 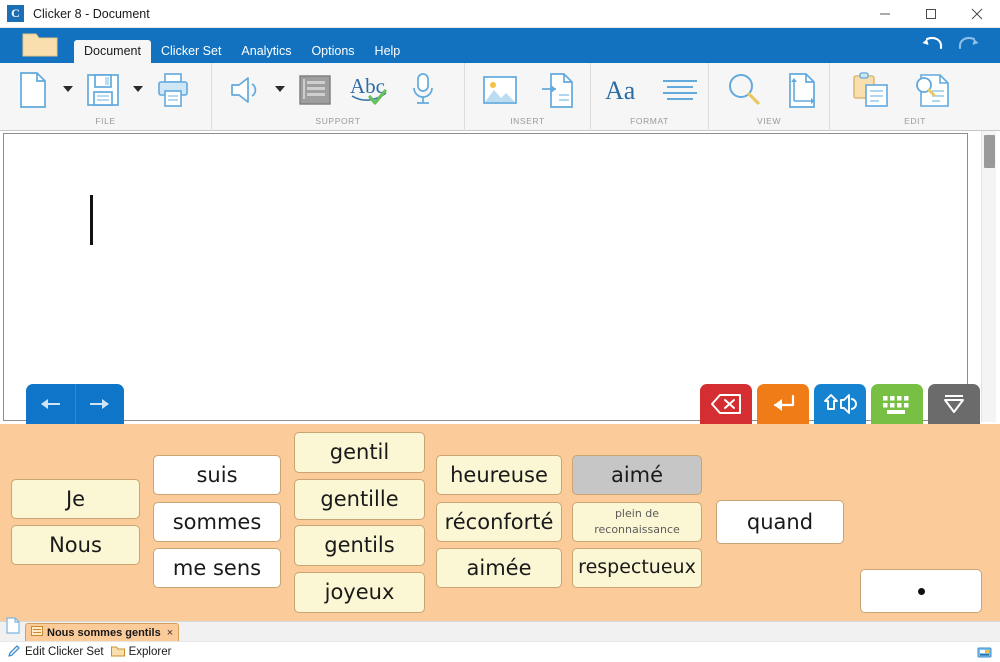 What do you see at coordinates (500, 651) in the screenshot?
I see `status-bar: Edit Clicker Set Explorer` at bounding box center [500, 651].